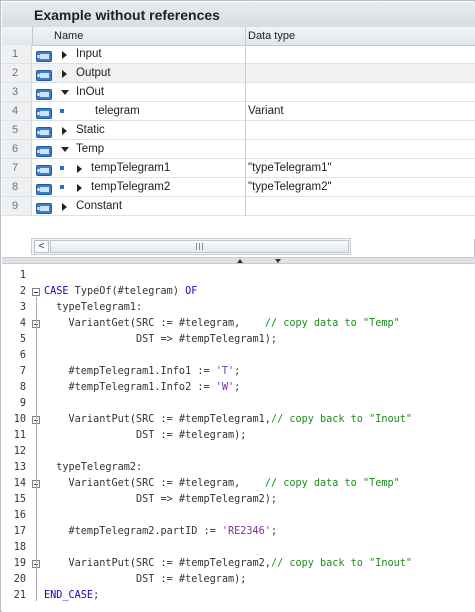  I want to click on table-row: 8 tempTelegram2 "typeTelegram2", so click(238, 187).